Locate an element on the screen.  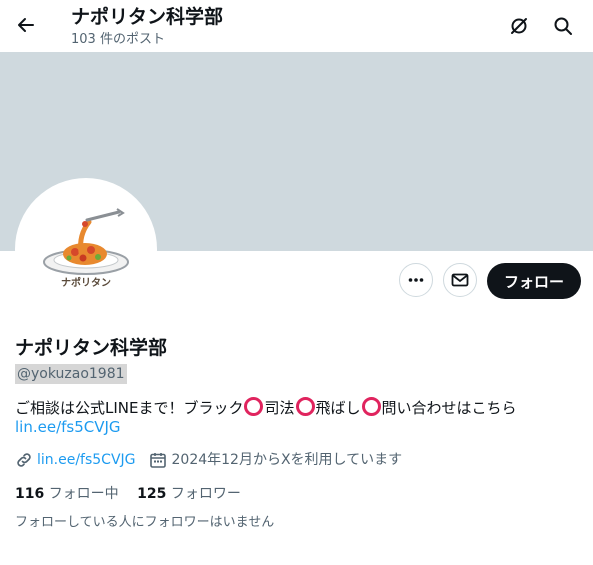
avatar-image: ナポリタン is located at coordinates (86, 249).